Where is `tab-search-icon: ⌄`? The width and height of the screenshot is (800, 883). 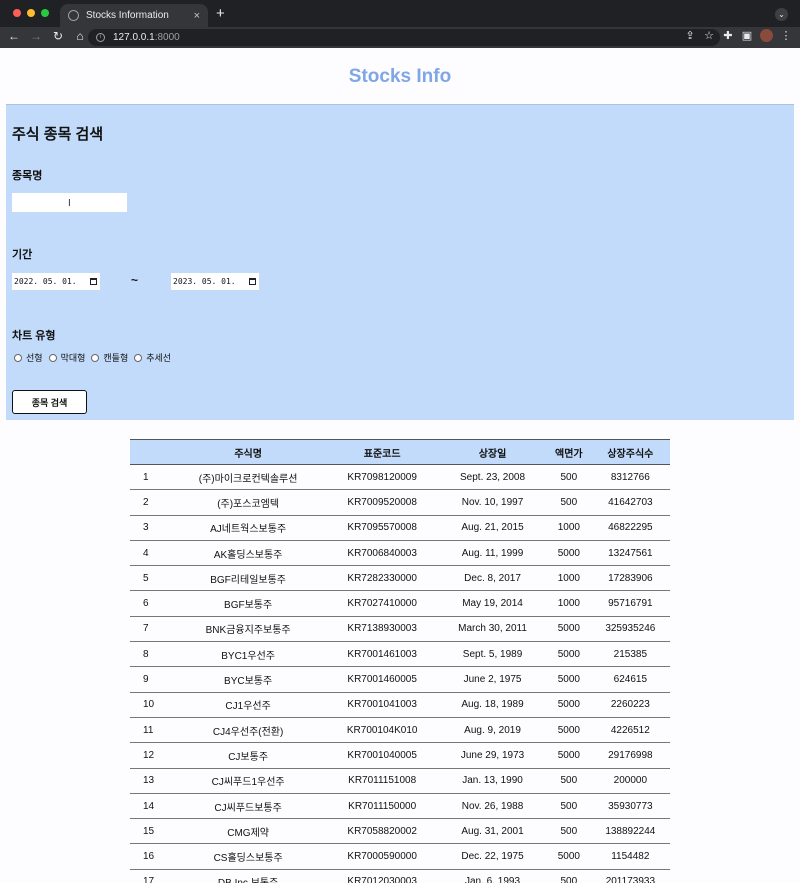 tab-search-icon: ⌄ is located at coordinates (781, 14).